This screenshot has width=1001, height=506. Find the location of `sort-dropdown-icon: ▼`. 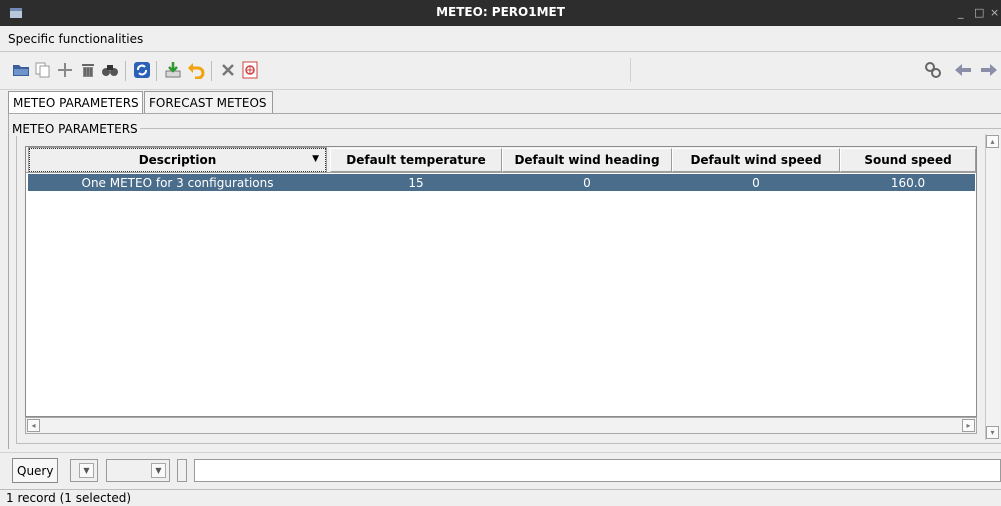

sort-dropdown-icon: ▼ is located at coordinates (315, 159).